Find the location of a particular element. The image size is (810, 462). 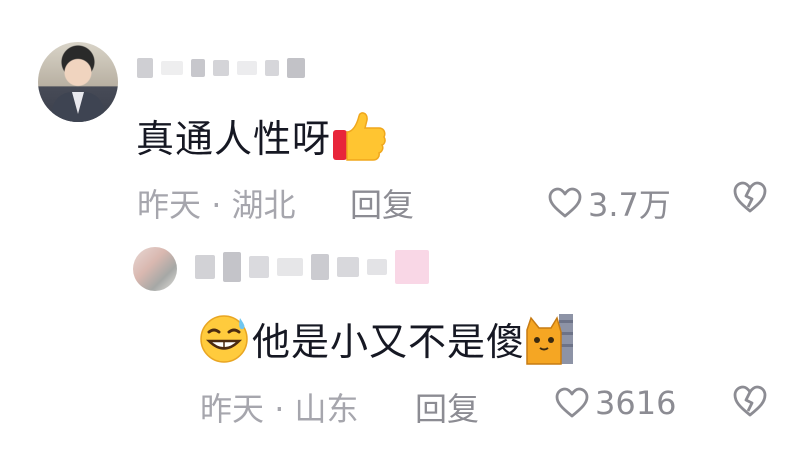

comment-time: 昨天 is located at coordinates (169, 205).